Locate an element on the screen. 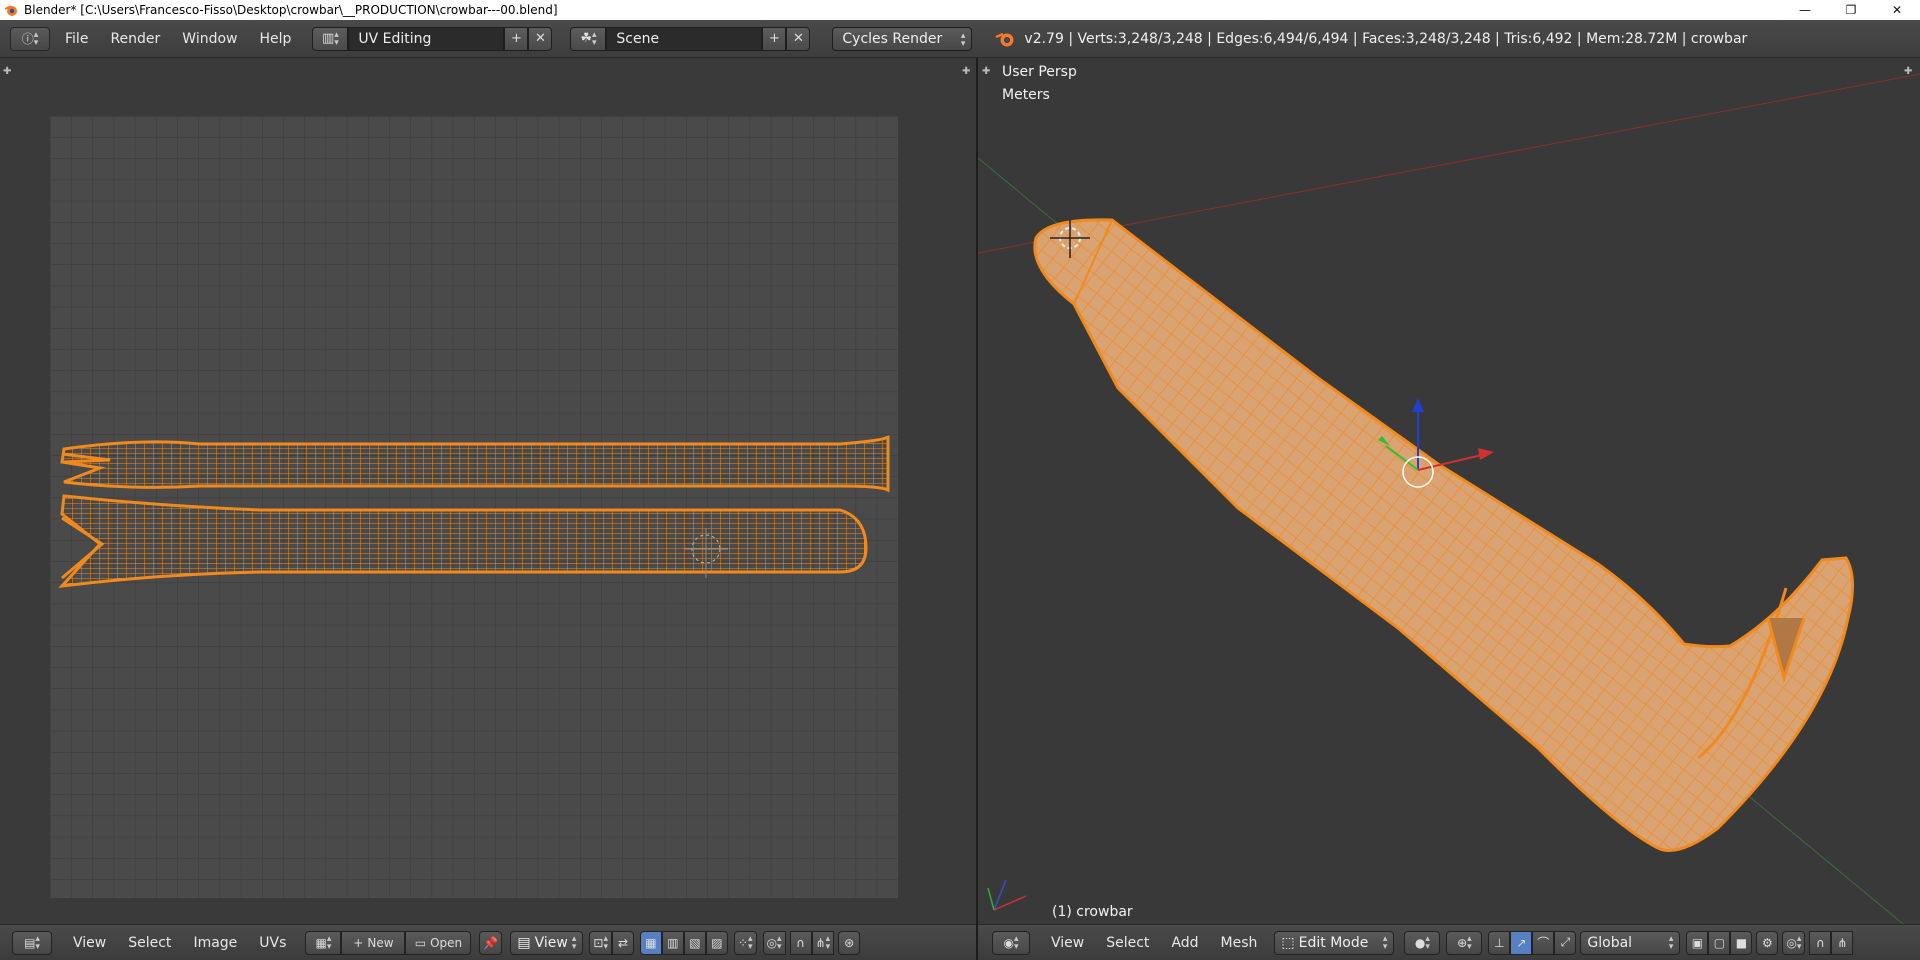 Image resolution: width=1920 pixels, height=960 pixels. 3d-menu-select: Select is located at coordinates (1127, 942).